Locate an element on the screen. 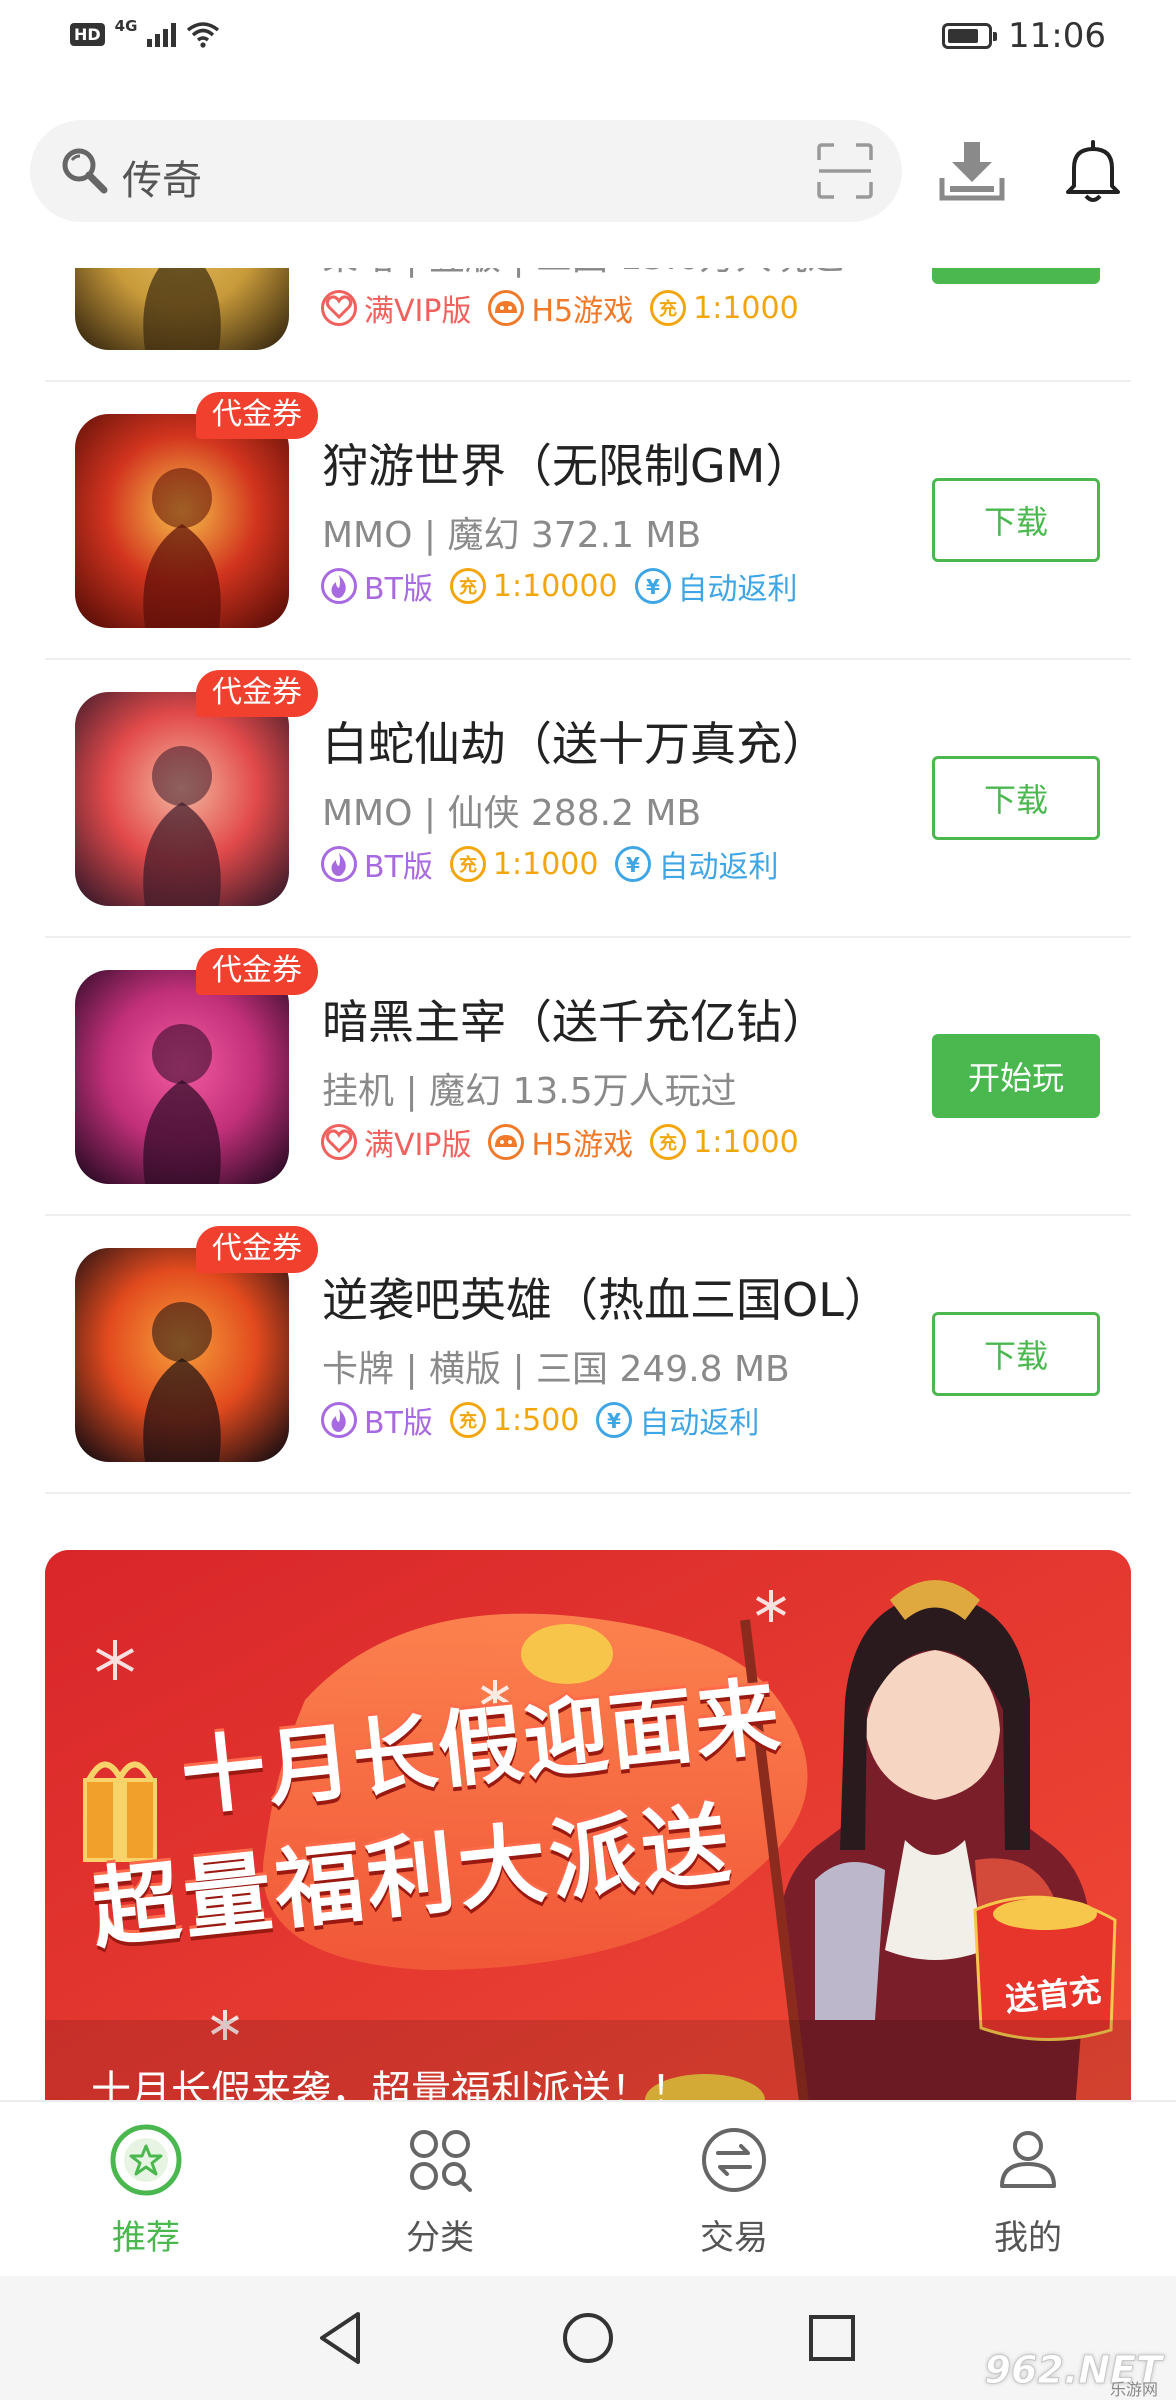 This screenshot has height=2400, width=1176. star-icon is located at coordinates (146, 2160).